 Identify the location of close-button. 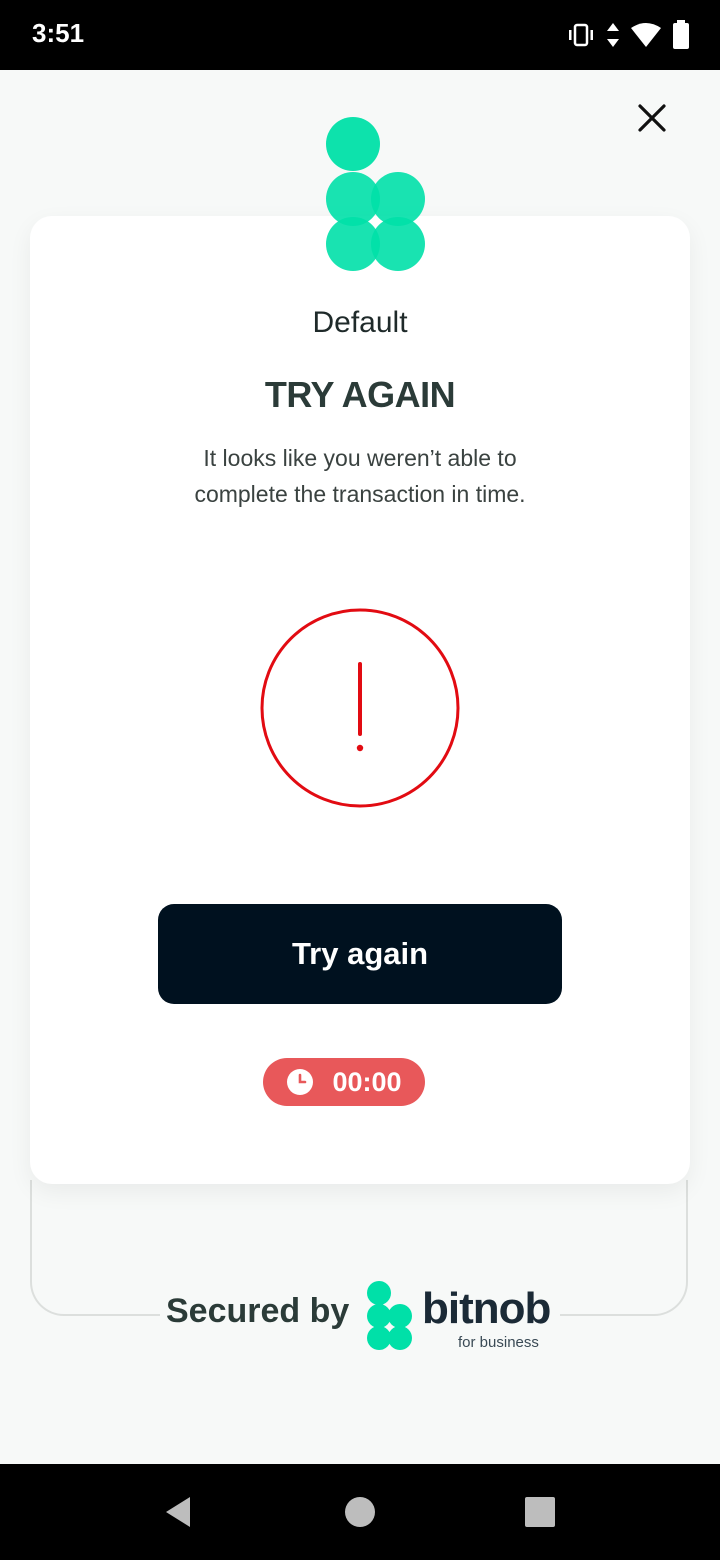
(652, 118).